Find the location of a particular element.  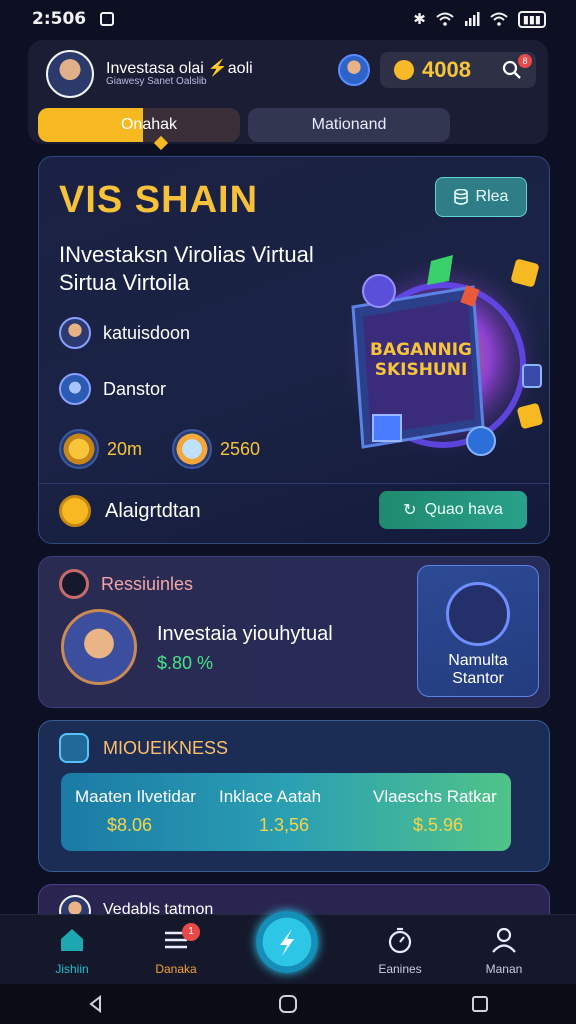

hero-row-2: Danstor is located at coordinates (112, 389).